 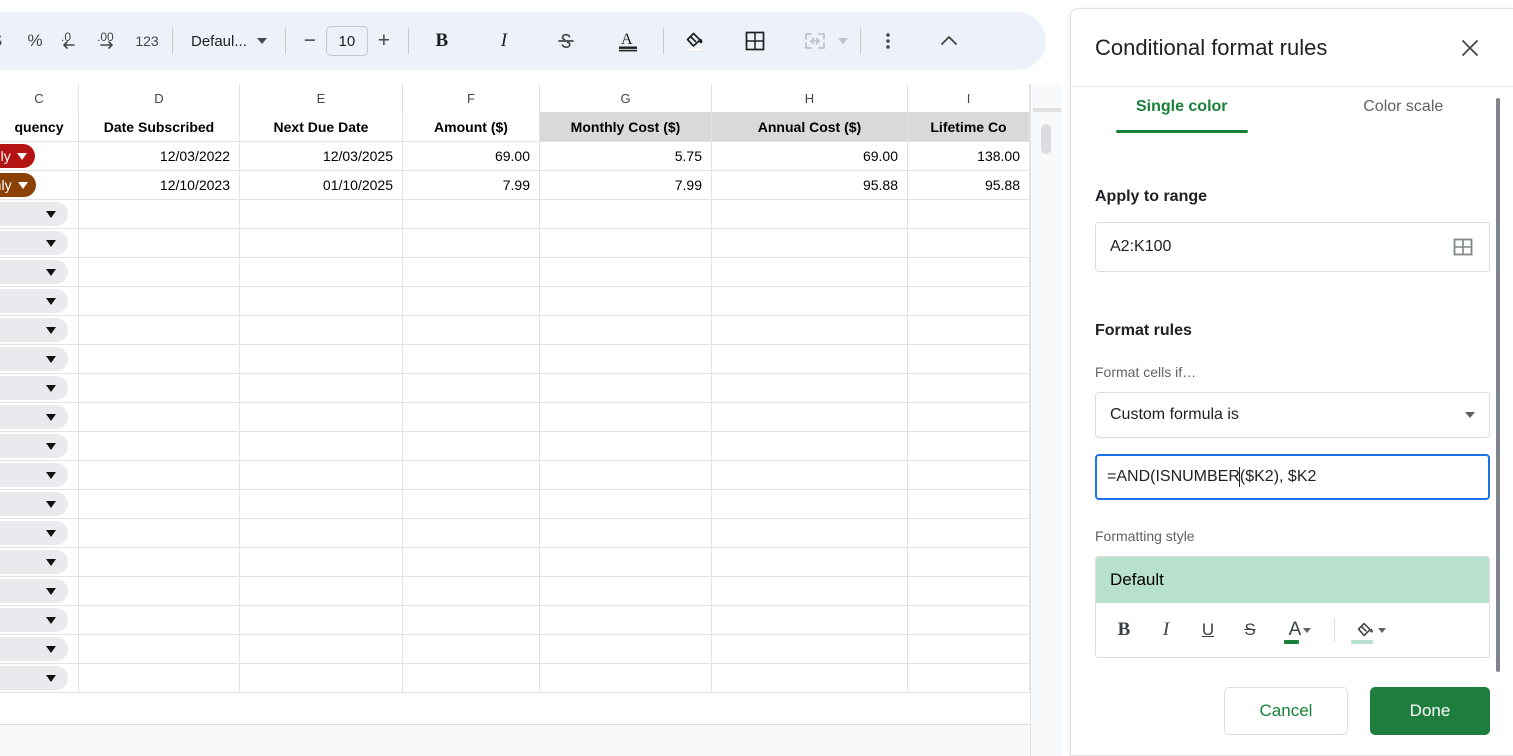 What do you see at coordinates (1430, 711) in the screenshot?
I see `done-button: Done` at bounding box center [1430, 711].